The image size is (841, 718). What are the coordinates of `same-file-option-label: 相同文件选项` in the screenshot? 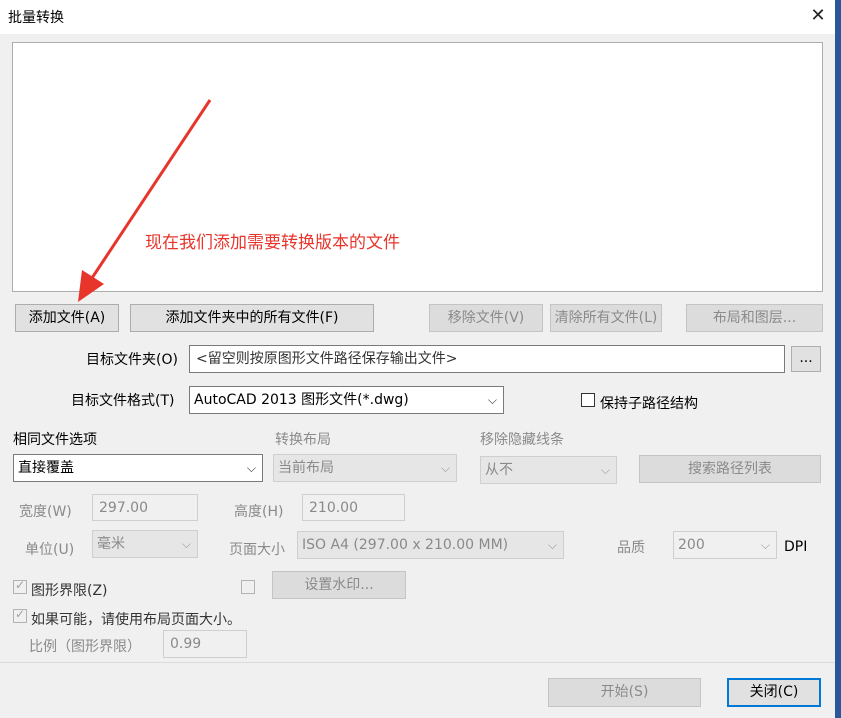 It's located at (55, 440).